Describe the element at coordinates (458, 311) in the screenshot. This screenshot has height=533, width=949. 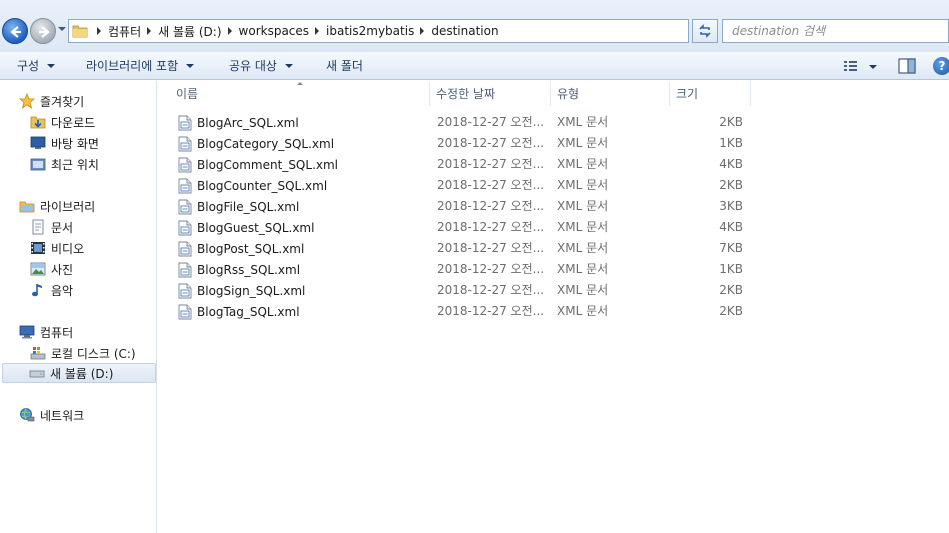
I see `table-row: BlogTag_SQL.xml 2018-12-27 오전... XML 문서 2KB` at that location.